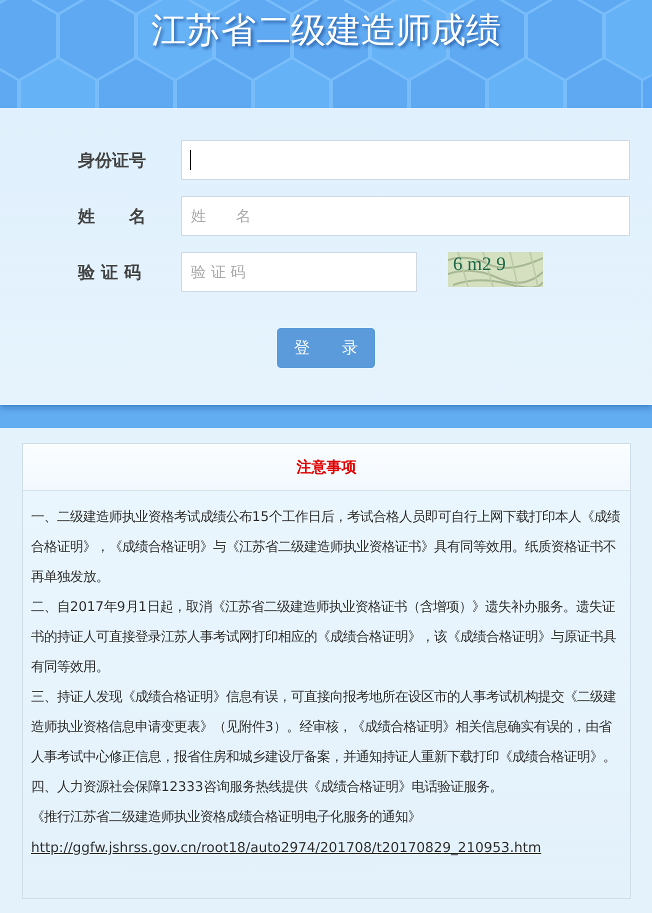  I want to click on notice-paragraph: 三、持证人发现《成绩合格证明》信息有误，可直接向报考地所在设区市的人事考试机构提交《二级建造师执业资格信息申请变更表》（见附件3）。经审核，《成绩合格证明》相关信息确实有误的，由省人事考试中心修正信息，报省住房和城乡建设厅备案，并通知持证人重新下载打印《成绩合格证明》。, so click(324, 727).